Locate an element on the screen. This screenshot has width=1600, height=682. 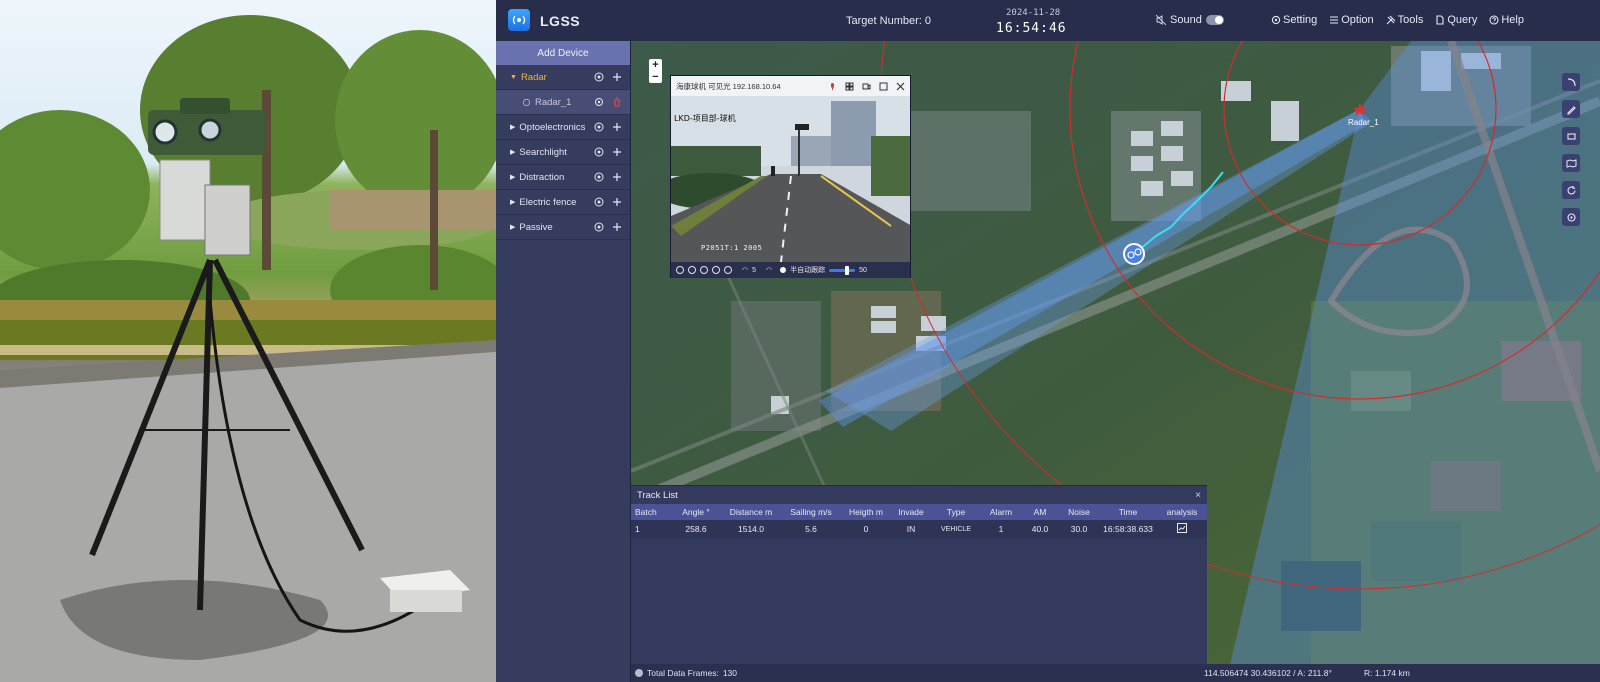
curve-tool-button is located at coordinates (1571, 82).